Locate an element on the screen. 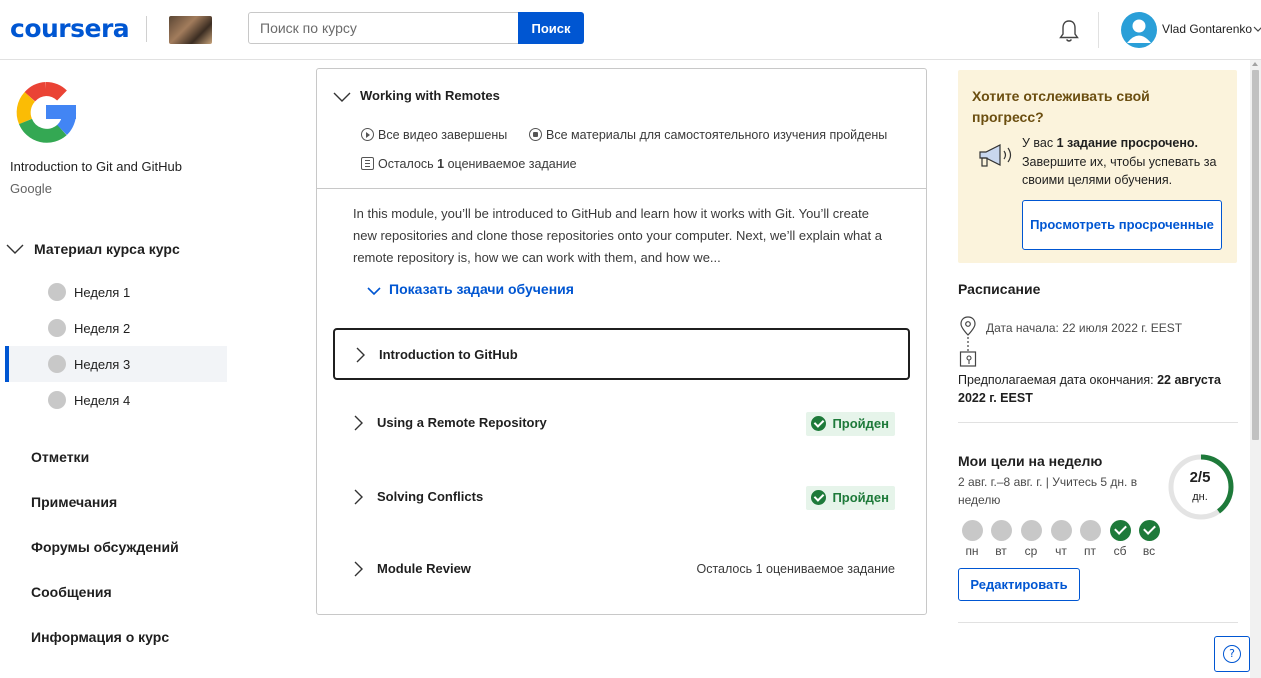 The width and height of the screenshot is (1261, 678). goal-day-fri: пт is located at coordinates (1090, 539).